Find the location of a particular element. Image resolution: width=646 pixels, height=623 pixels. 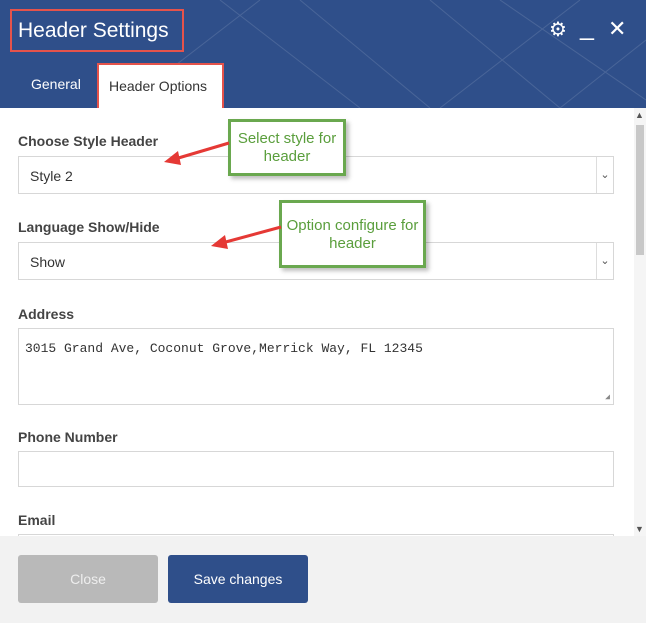

select-value: Show is located at coordinates (48, 262).